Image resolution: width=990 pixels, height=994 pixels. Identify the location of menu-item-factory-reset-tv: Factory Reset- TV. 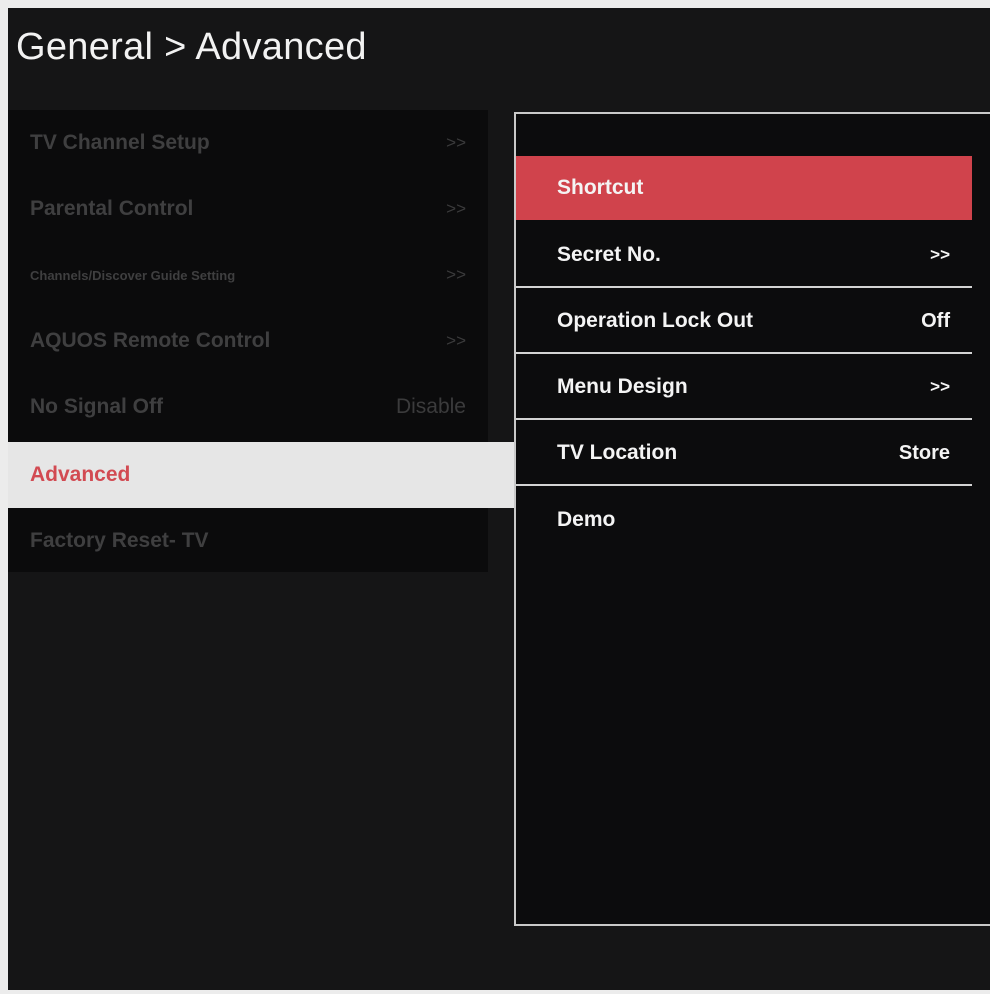
(248, 541).